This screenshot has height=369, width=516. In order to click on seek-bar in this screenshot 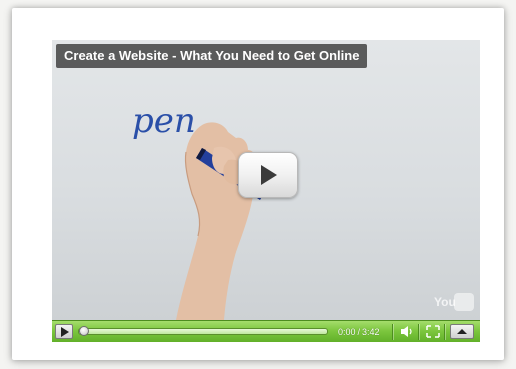, I will do `click(203, 331)`.